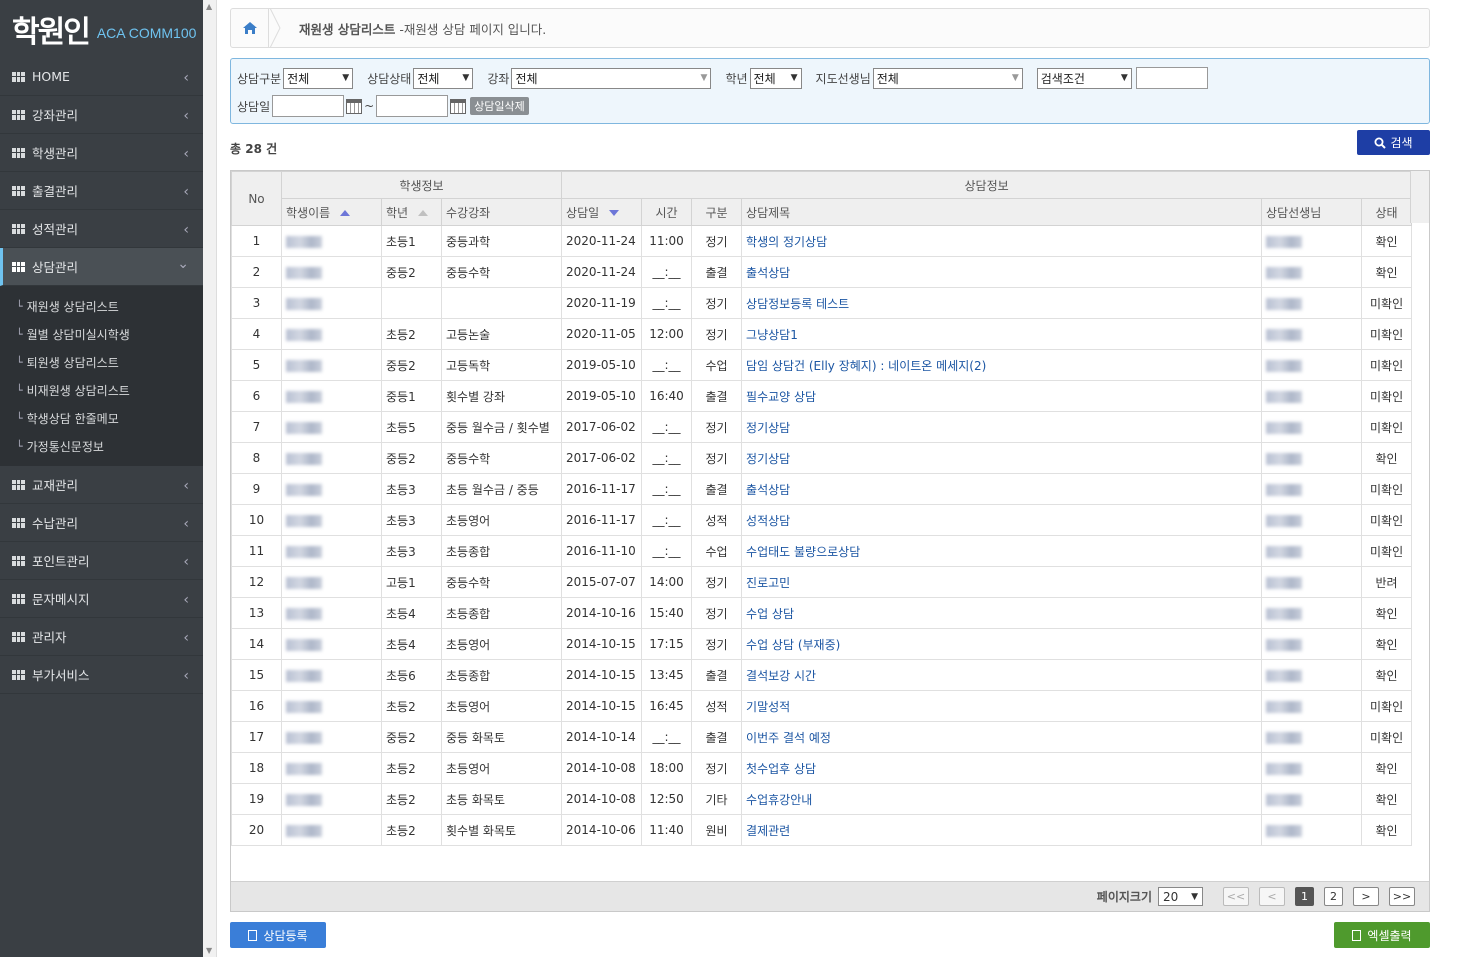 This screenshot has width=1463, height=957. Describe the element at coordinates (499, 106) in the screenshot. I see `clear-date-button: 상담일삭제` at that location.